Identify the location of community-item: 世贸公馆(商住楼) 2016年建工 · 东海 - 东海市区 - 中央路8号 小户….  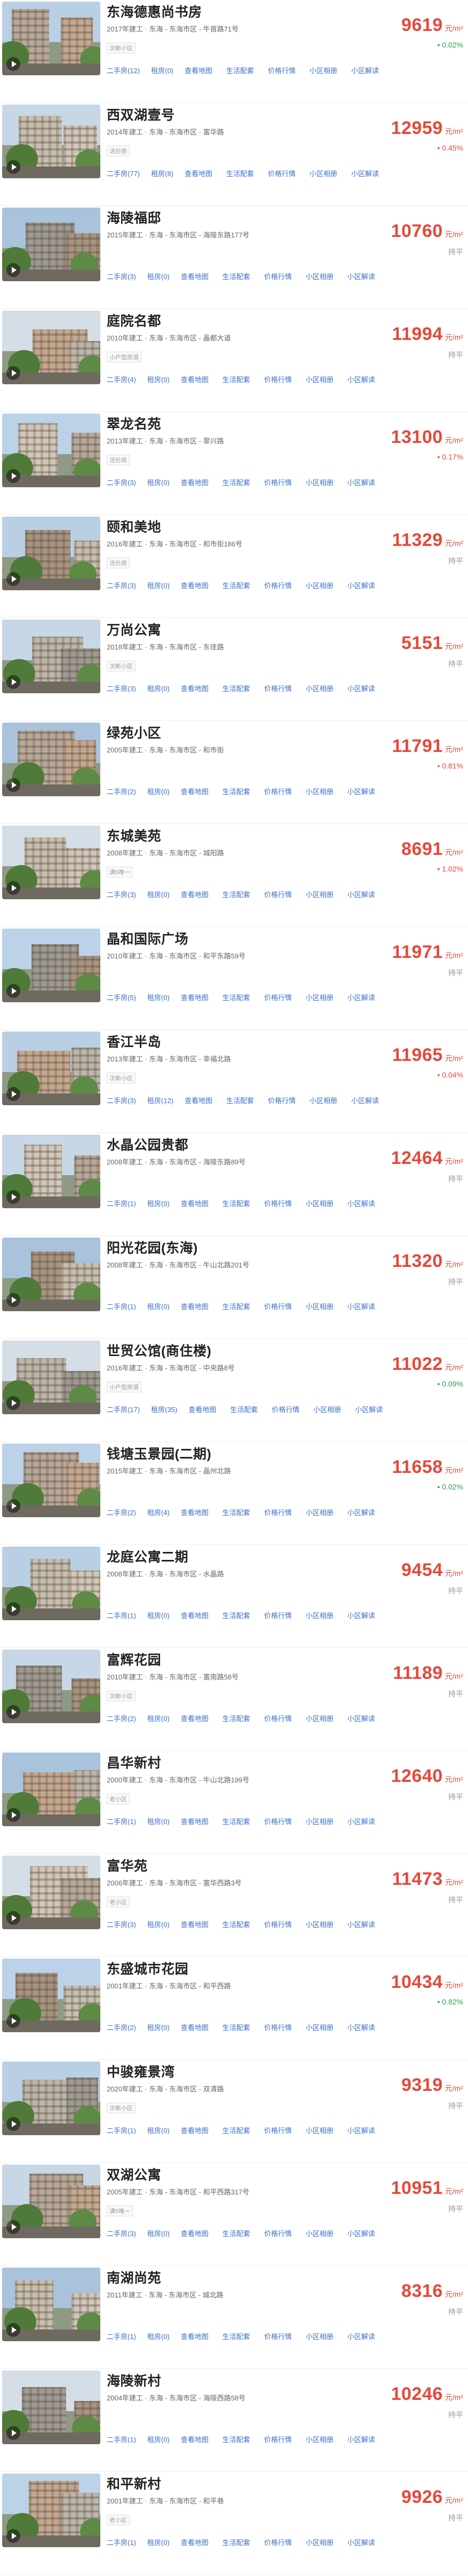
(234, 1390).